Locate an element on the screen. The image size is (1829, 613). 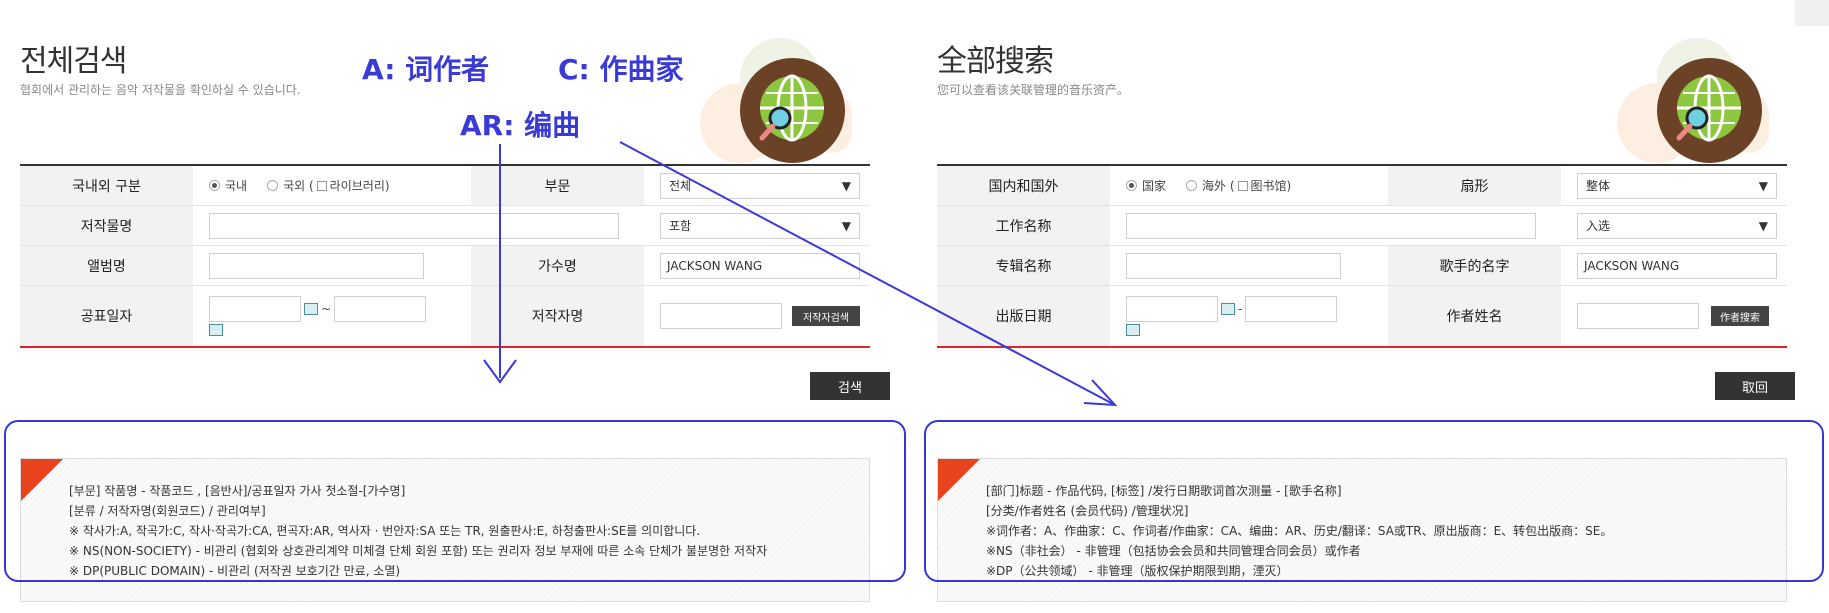
arrow-diagonal-line is located at coordinates (867, 273).